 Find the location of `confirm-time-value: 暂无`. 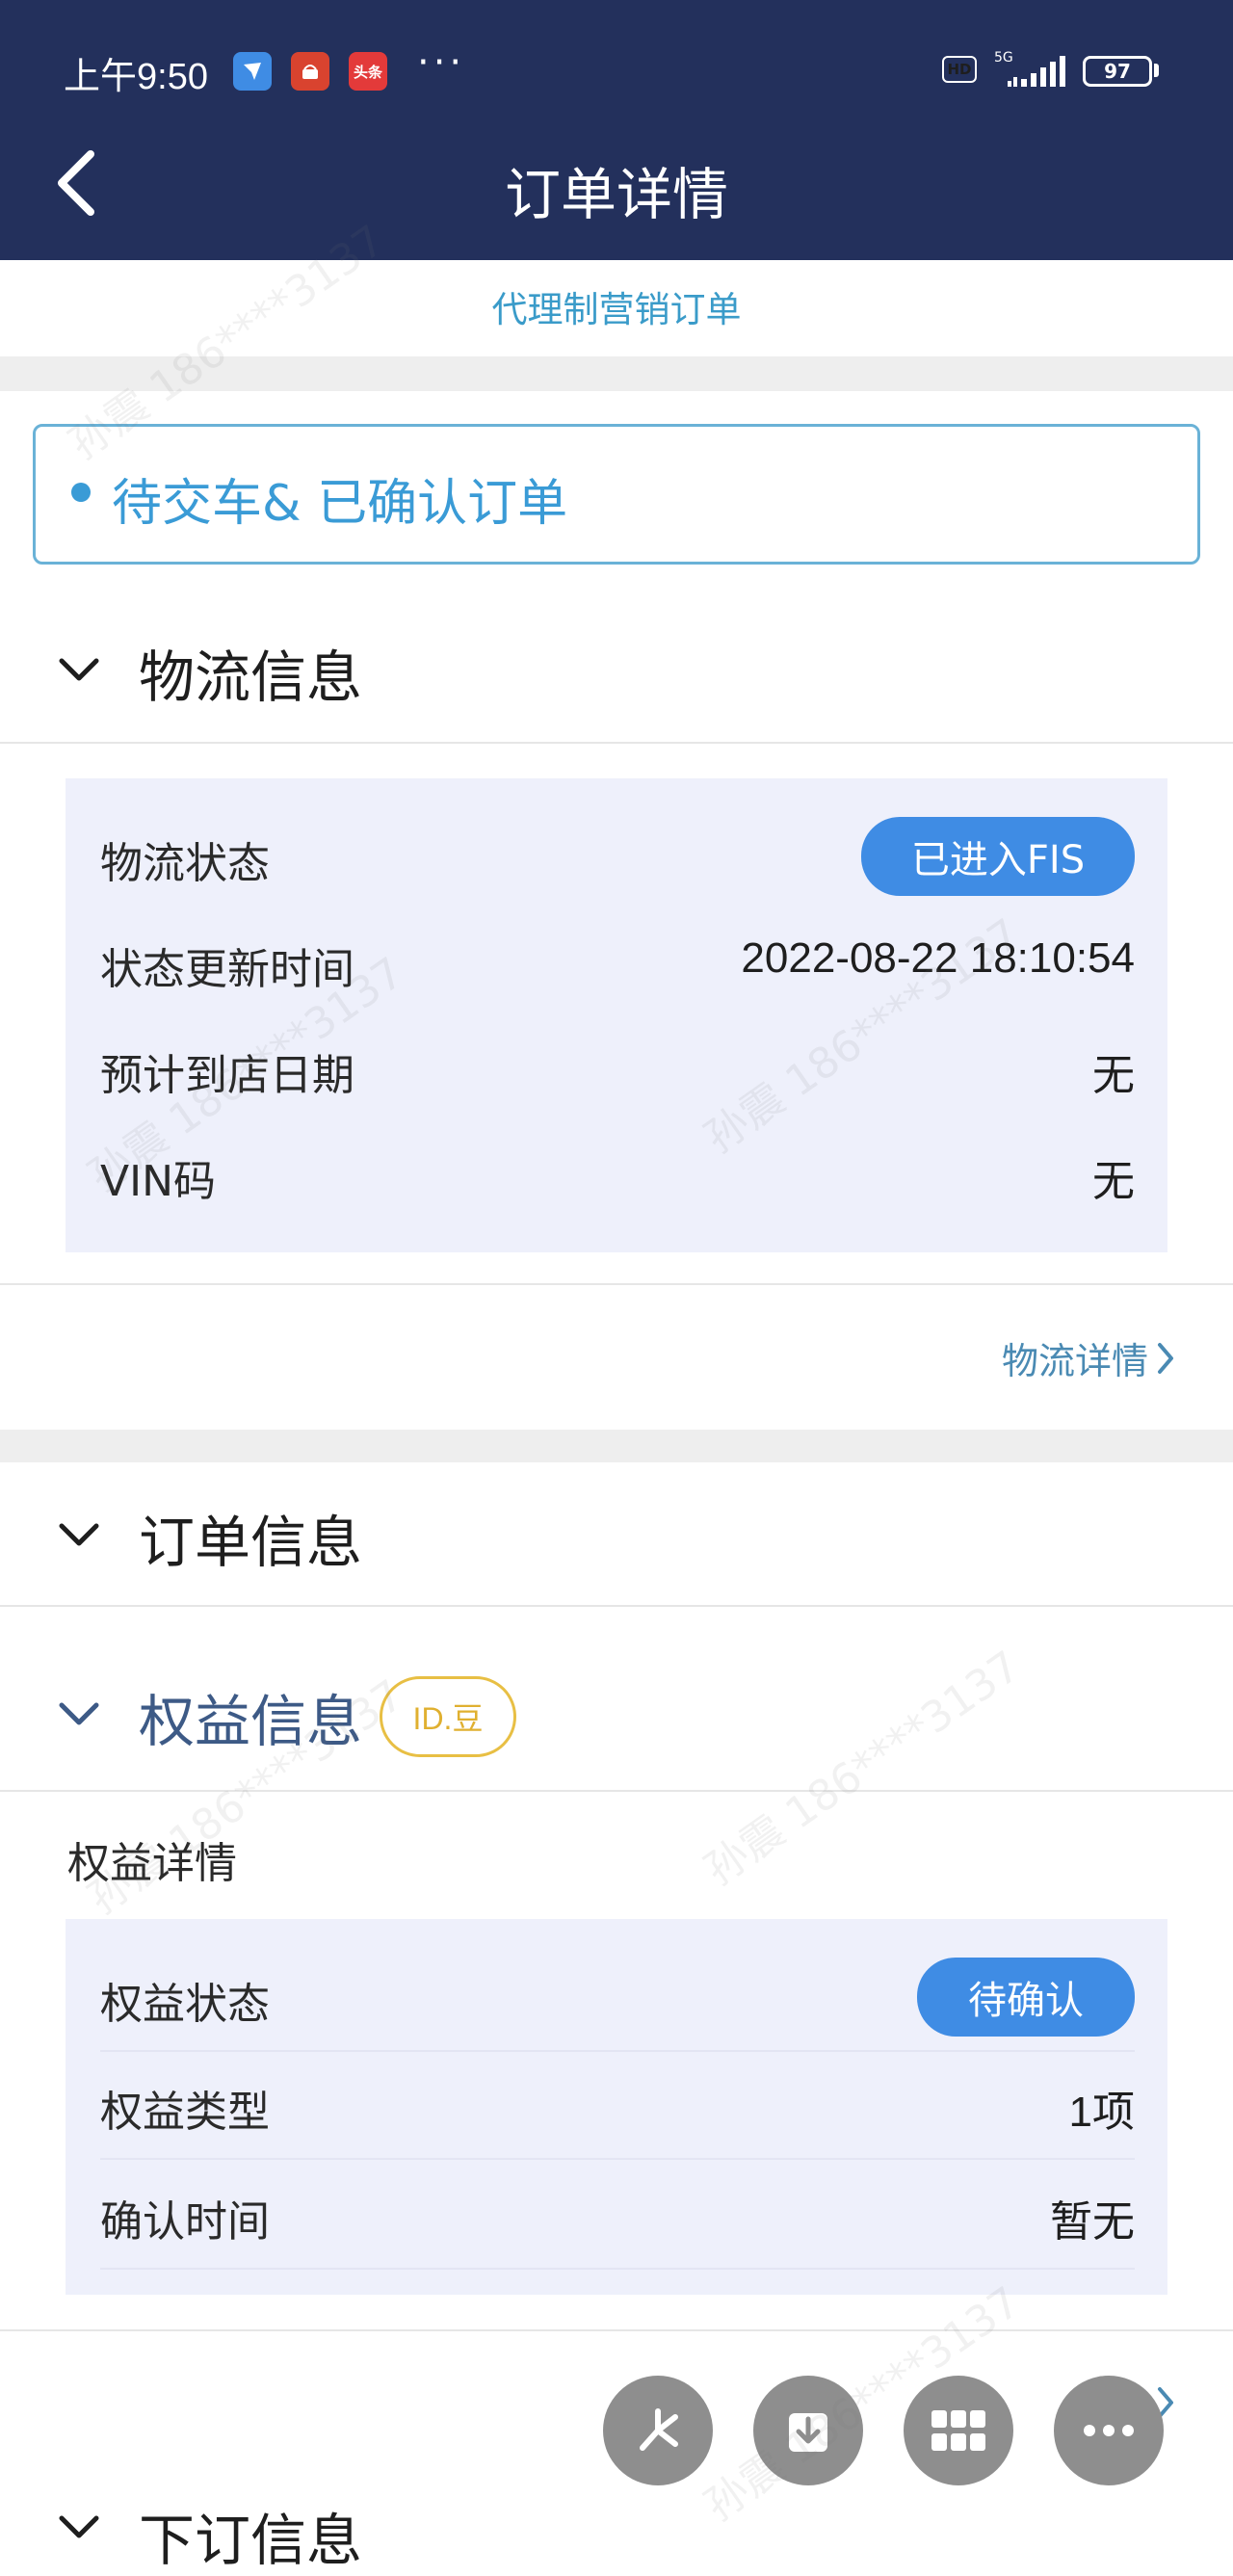

confirm-time-value: 暂无 is located at coordinates (1092, 2222).